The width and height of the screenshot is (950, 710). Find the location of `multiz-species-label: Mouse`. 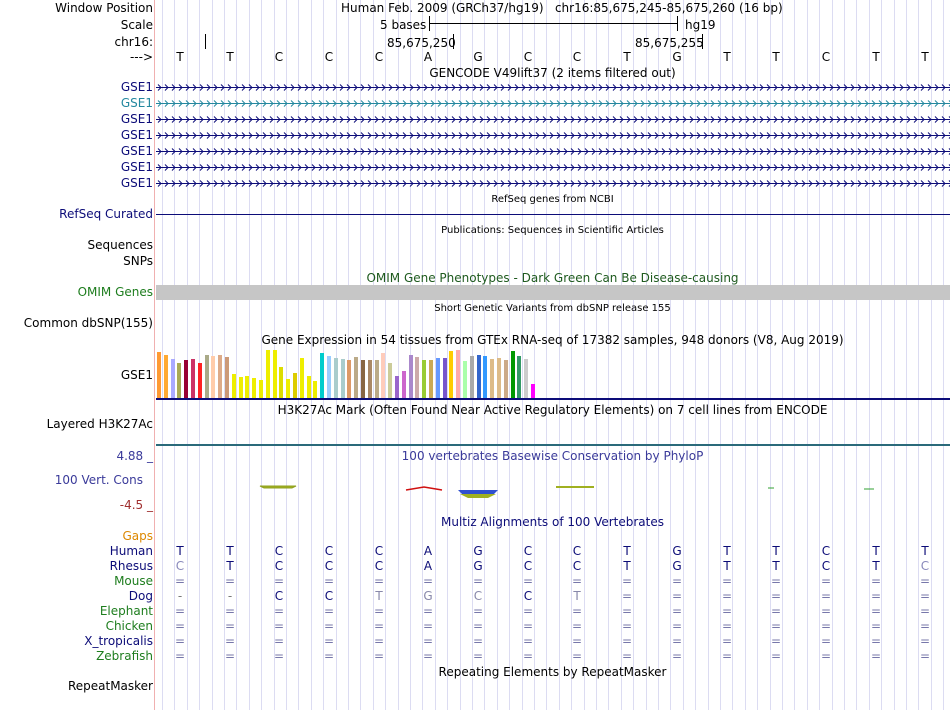

multiz-species-label: Mouse is located at coordinates (133, 581).